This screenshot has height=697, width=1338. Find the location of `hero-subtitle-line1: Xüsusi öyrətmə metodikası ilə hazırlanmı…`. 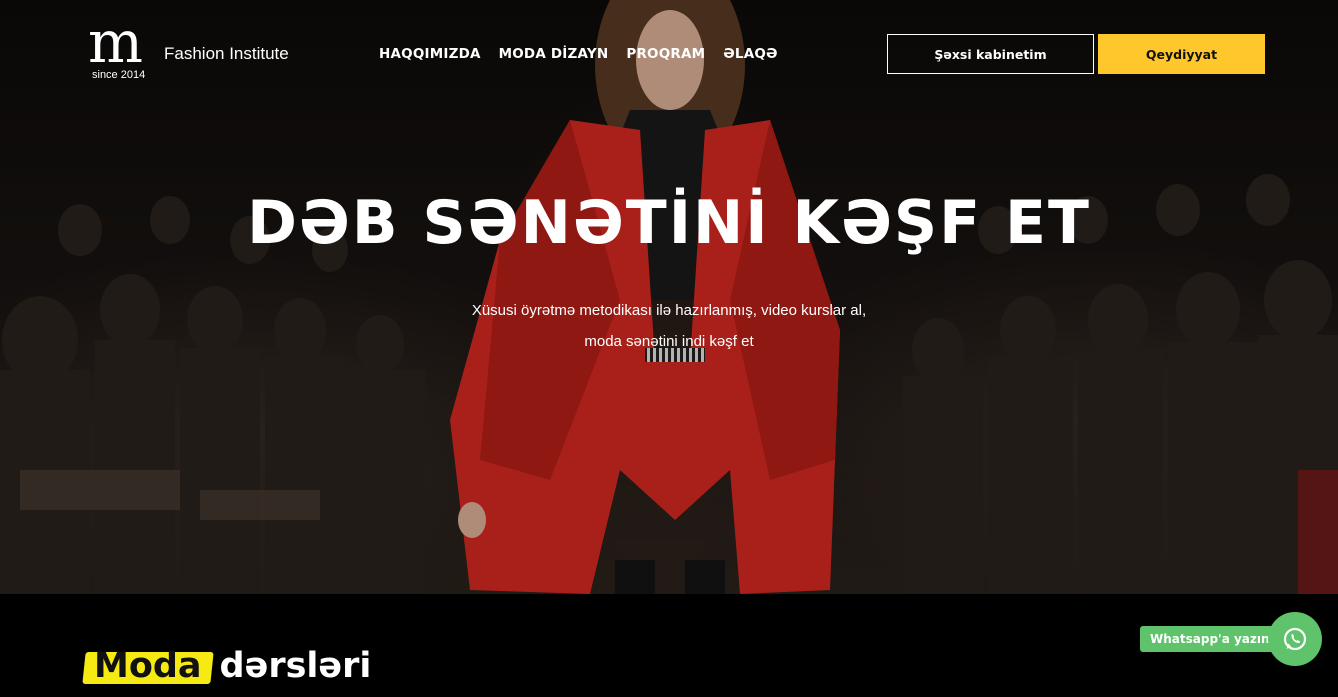

hero-subtitle-line1: Xüsusi öyrətmə metodikası ilə hazırlanmı… is located at coordinates (669, 310).